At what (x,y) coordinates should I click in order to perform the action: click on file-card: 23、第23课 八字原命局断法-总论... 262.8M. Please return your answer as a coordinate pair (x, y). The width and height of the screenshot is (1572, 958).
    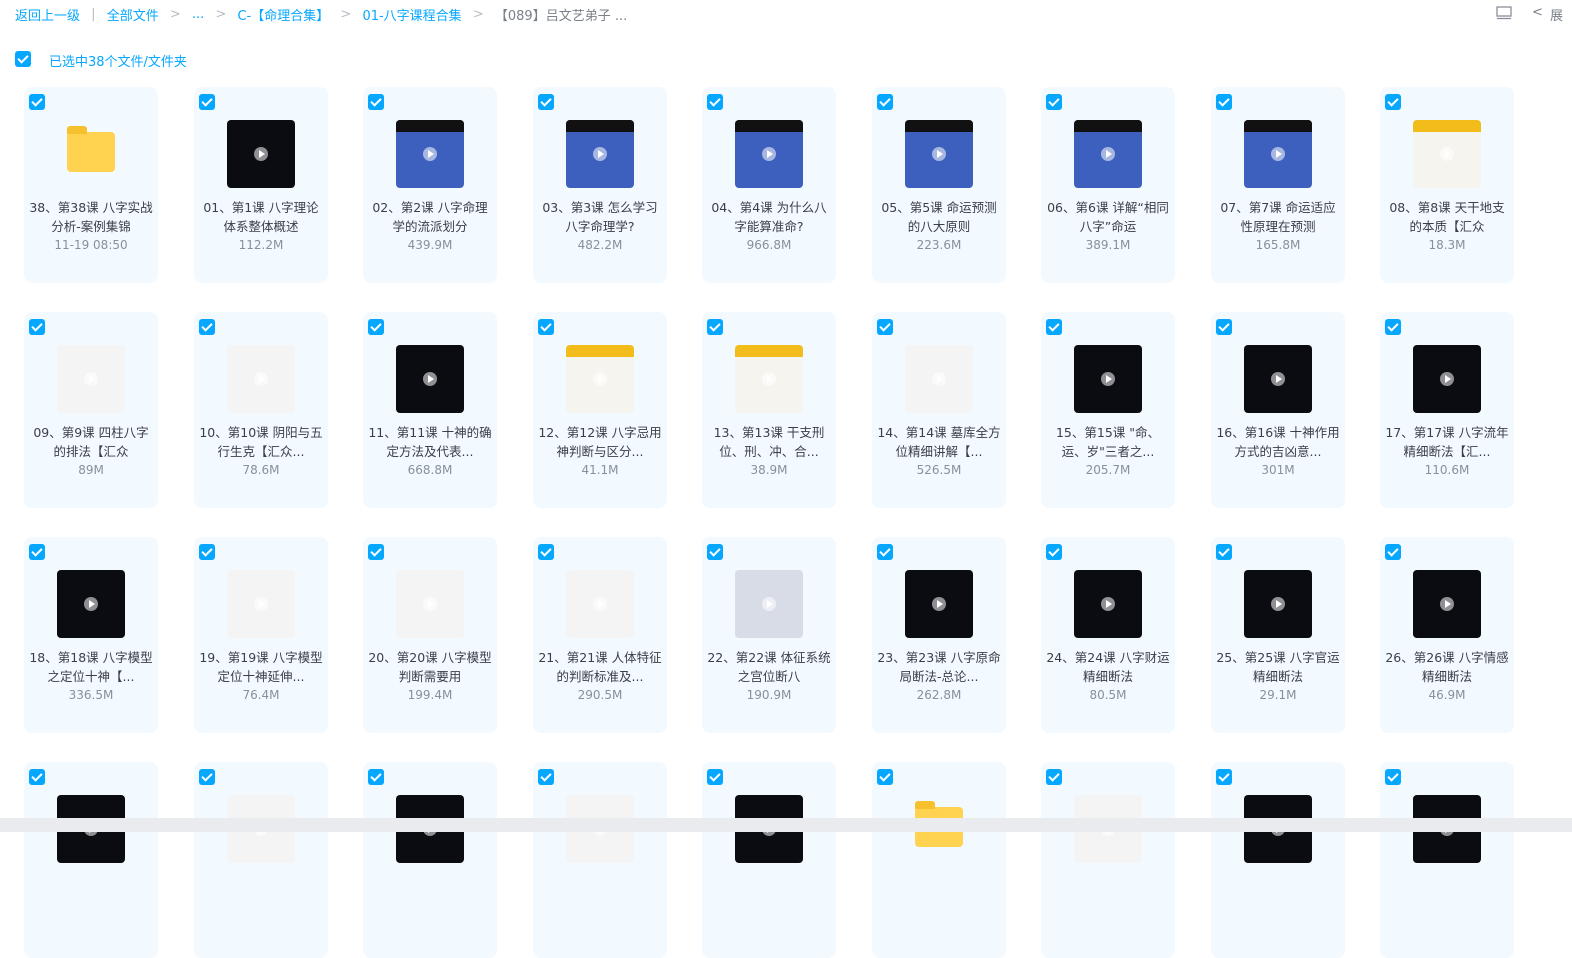
    Looking at the image, I should click on (939, 635).